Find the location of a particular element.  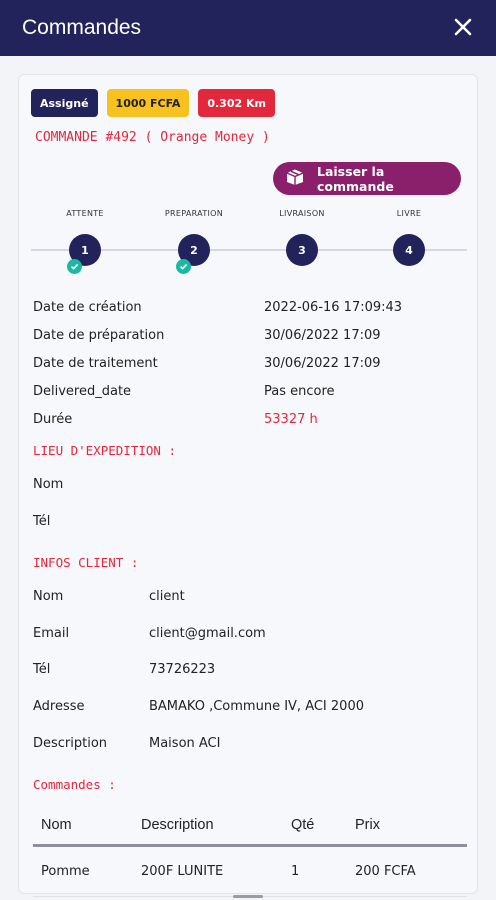

client-row: Email client@gmail.com is located at coordinates (149, 633).